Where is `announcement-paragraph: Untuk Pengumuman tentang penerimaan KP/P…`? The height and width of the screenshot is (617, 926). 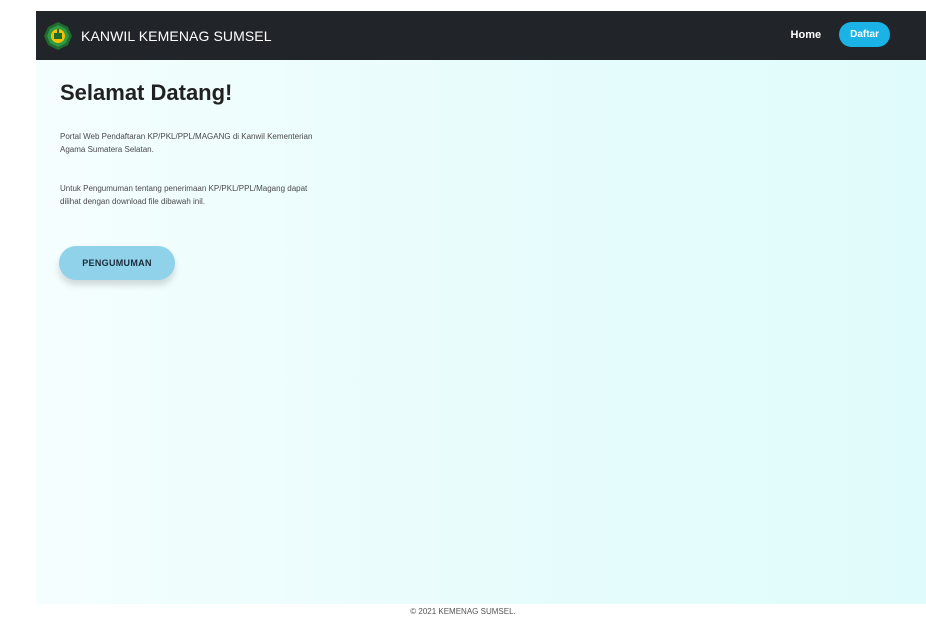 announcement-paragraph: Untuk Pengumuman tentang penerimaan KP/P… is located at coordinates (184, 195).